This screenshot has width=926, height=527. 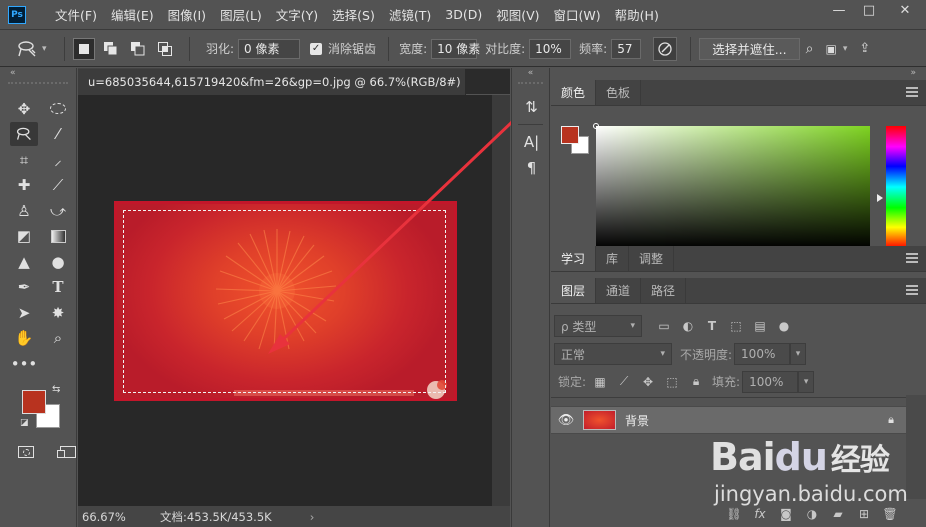 What do you see at coordinates (24, 338) in the screenshot?
I see `hand-tool-icon: ✋` at bounding box center [24, 338].